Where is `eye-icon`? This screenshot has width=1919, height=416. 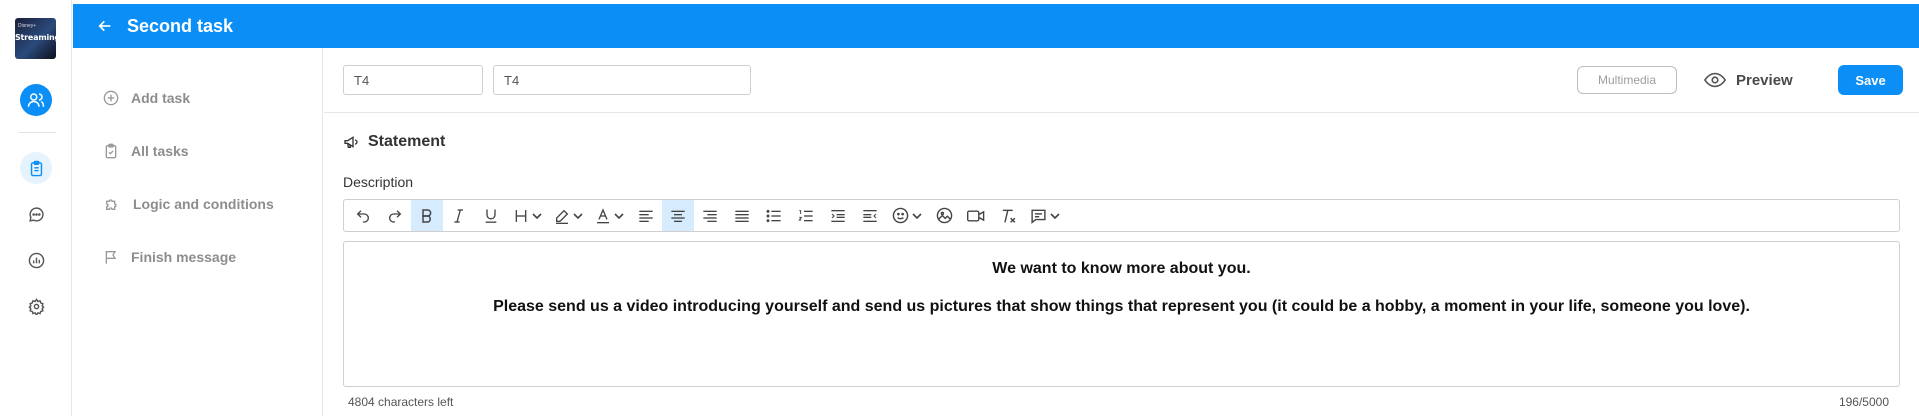
eye-icon is located at coordinates (1715, 80).